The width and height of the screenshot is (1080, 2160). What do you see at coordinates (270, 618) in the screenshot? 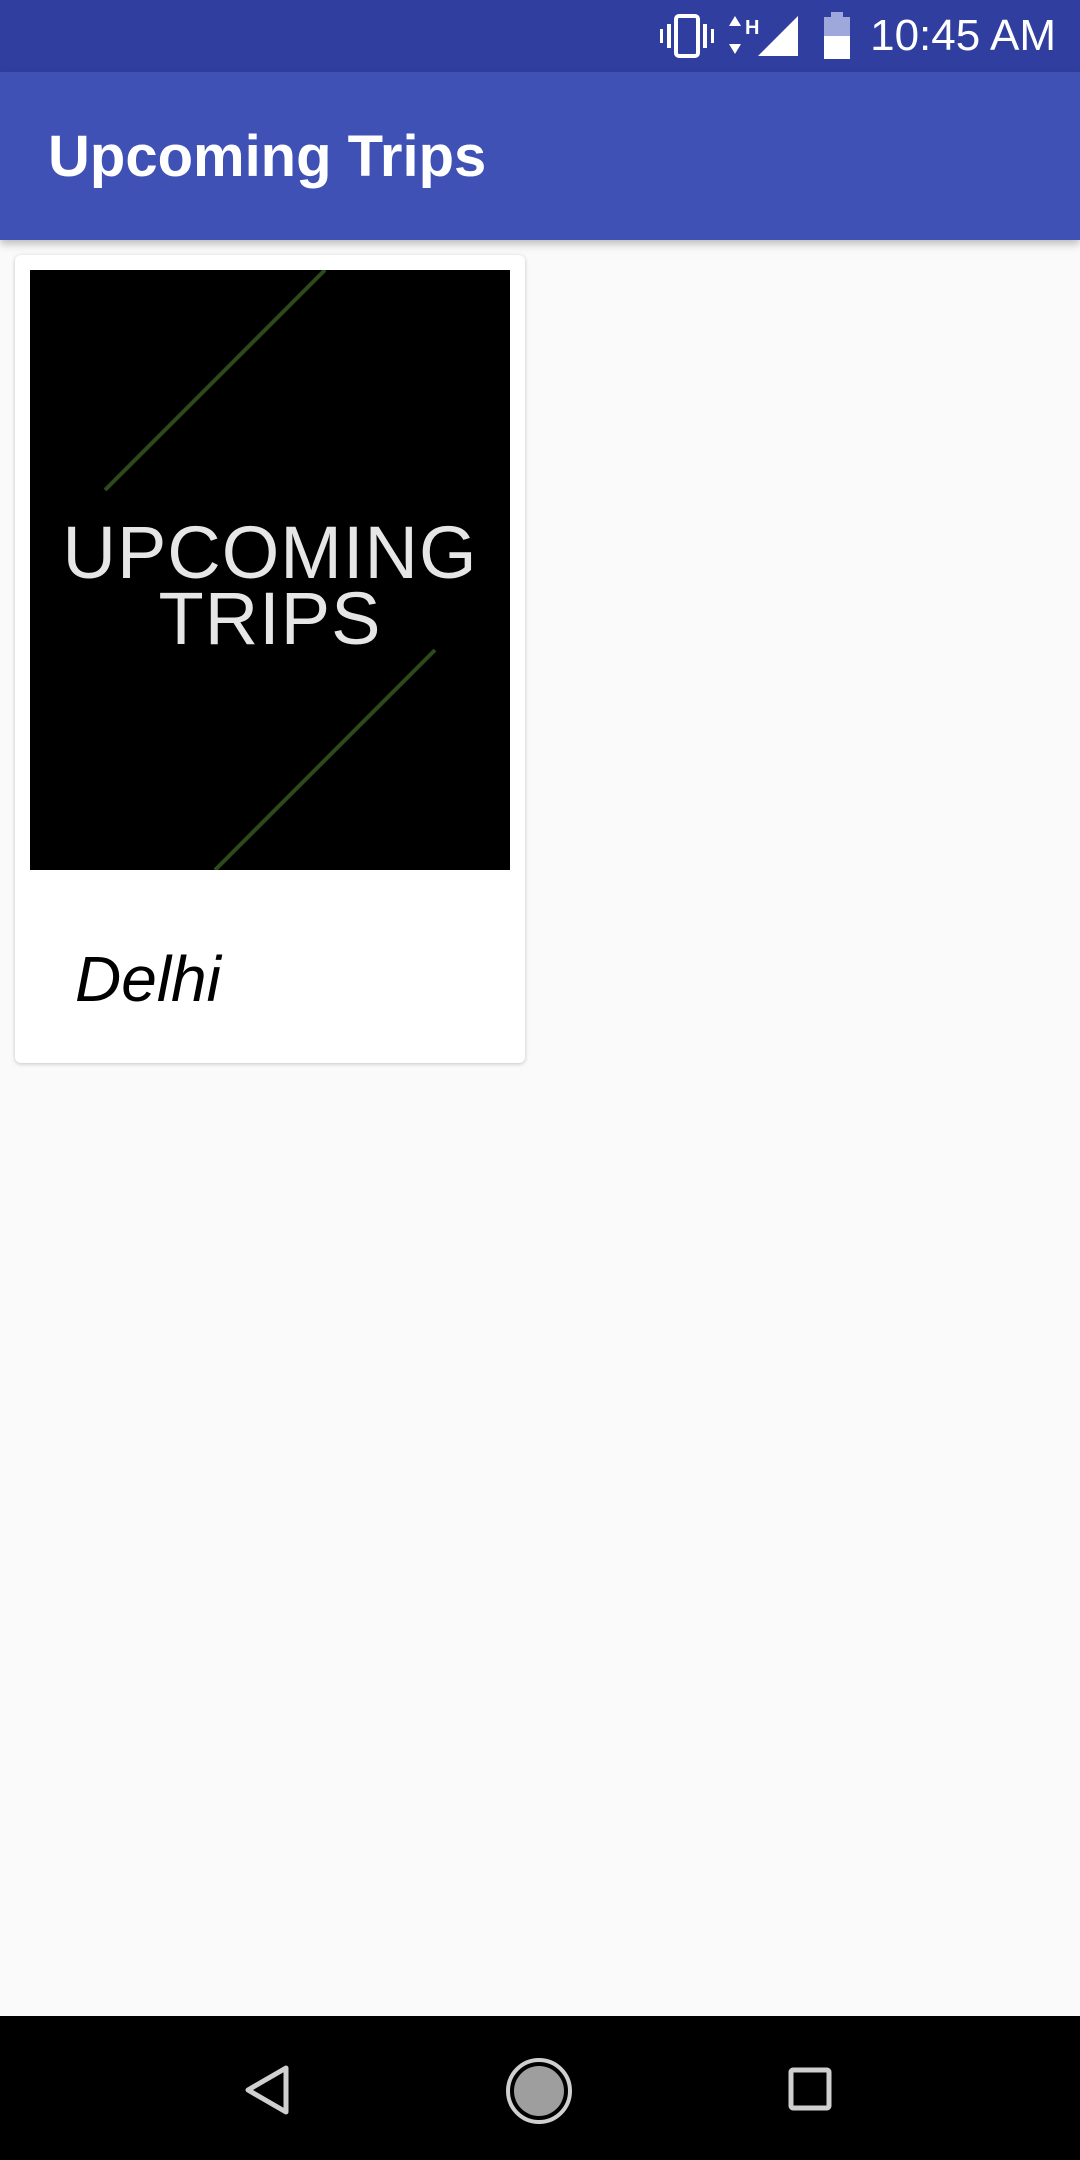
I see `image-text-line2: TRIPS` at bounding box center [270, 618].